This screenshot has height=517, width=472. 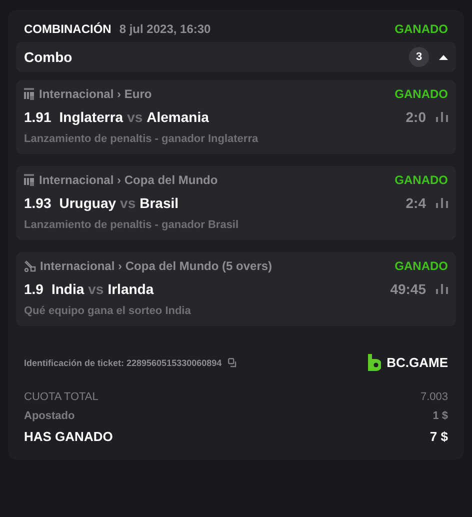 What do you see at coordinates (67, 289) in the screenshot?
I see `team-name: India` at bounding box center [67, 289].